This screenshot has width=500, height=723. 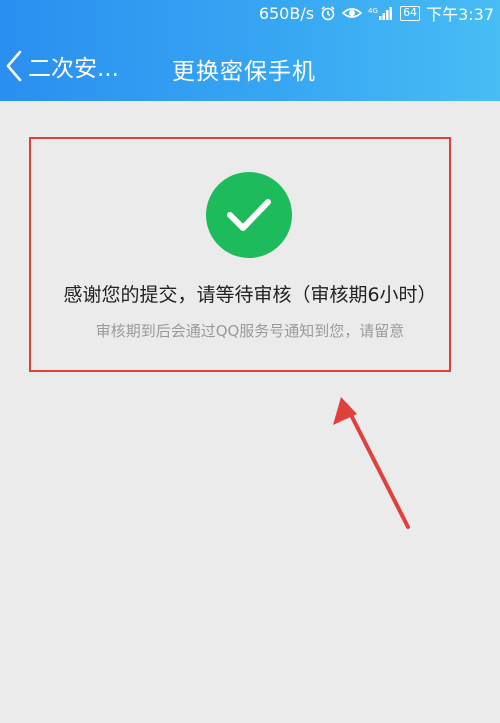 I want to click on alarm-icon, so click(x=328, y=13).